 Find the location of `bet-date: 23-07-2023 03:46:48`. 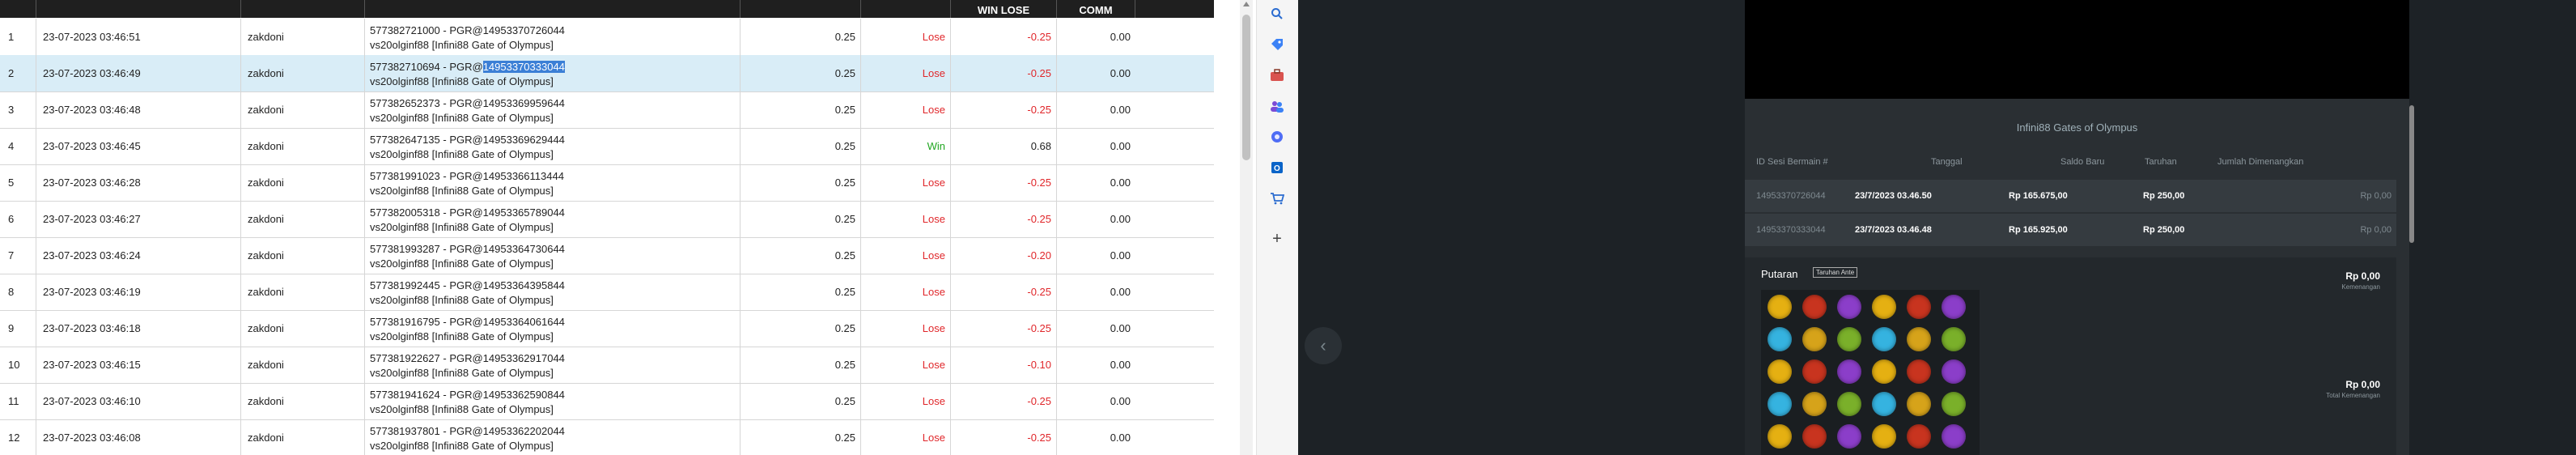

bet-date: 23-07-2023 03:46:48 is located at coordinates (138, 109).